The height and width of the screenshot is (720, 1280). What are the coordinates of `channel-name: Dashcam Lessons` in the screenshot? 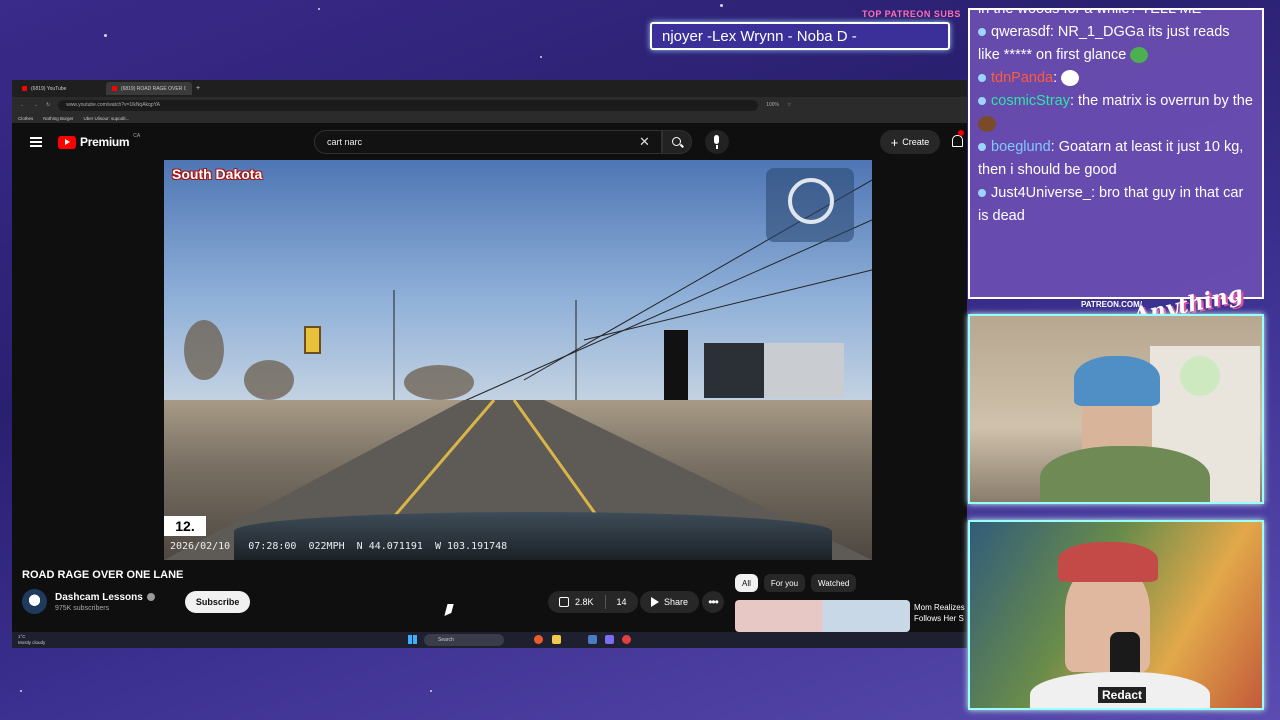 It's located at (99, 597).